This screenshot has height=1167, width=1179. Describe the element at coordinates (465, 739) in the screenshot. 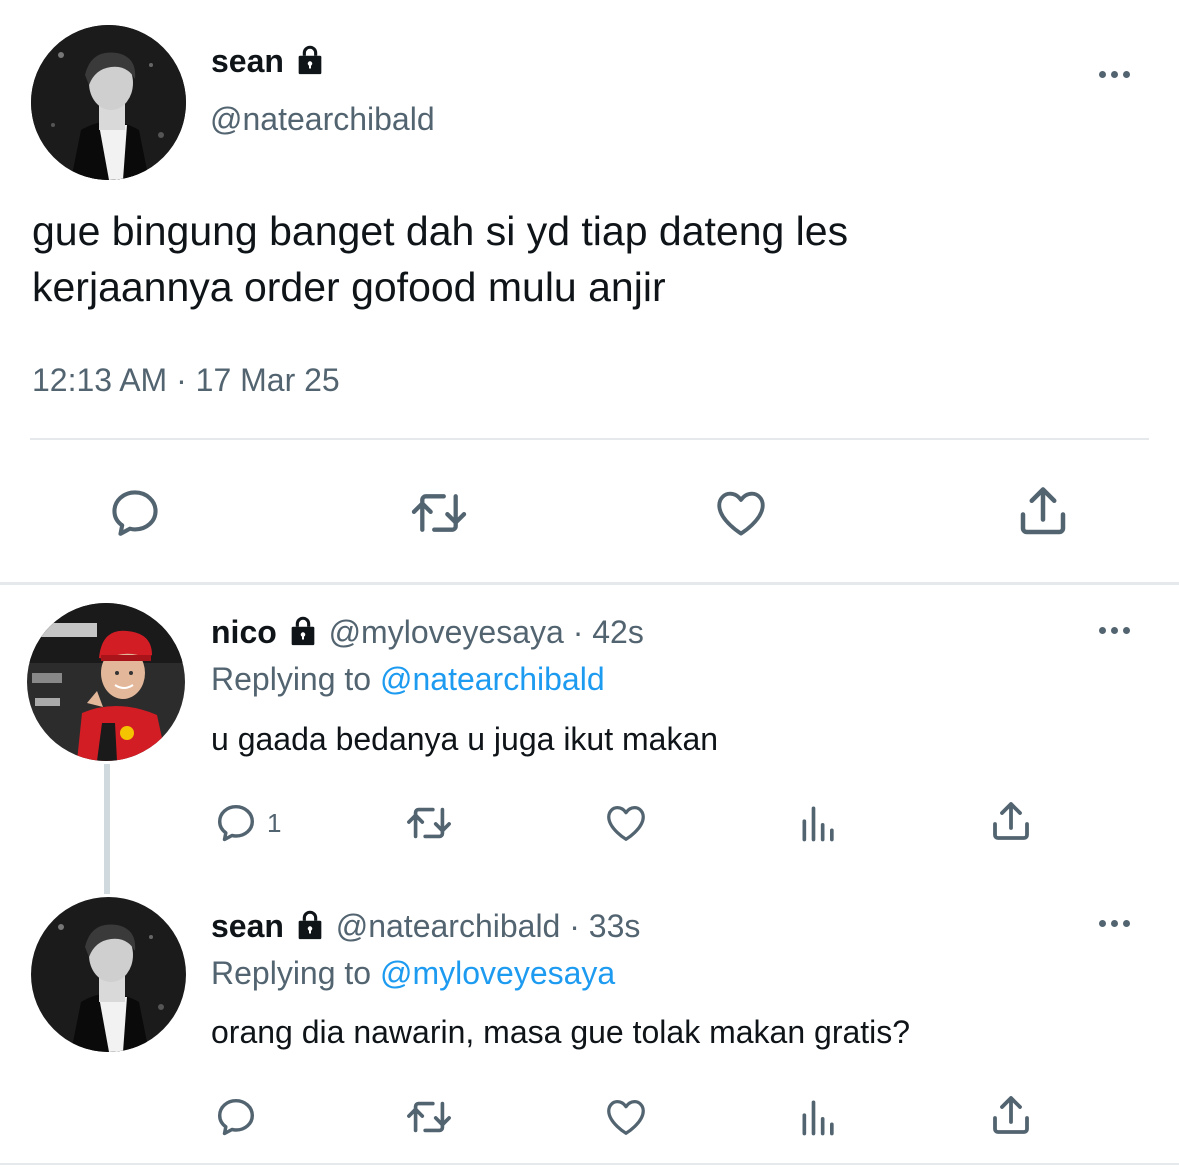

I see `tweet-text: u gaada bedanya u juga ikut makan` at that location.